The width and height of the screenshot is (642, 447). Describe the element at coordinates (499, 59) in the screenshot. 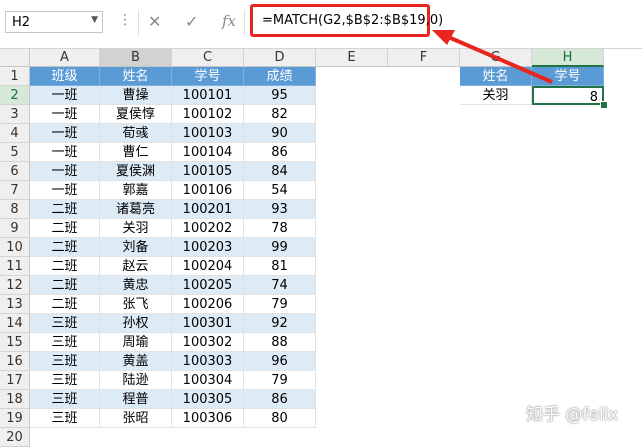

I see `arrow-line` at that location.